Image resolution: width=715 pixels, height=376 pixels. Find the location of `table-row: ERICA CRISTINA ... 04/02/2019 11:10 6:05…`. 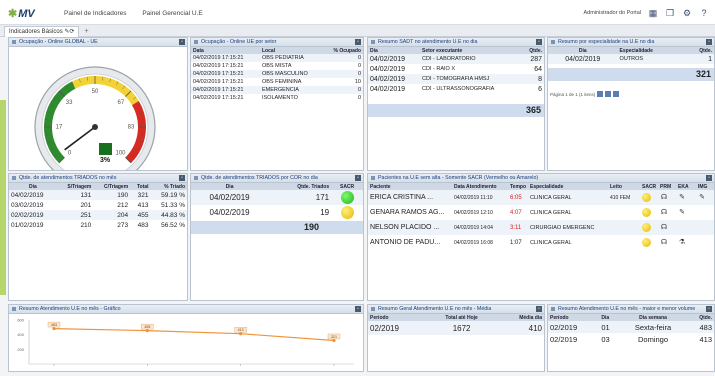

table-row: ERICA CRISTINA ... 04/02/2019 11:10 6:05… is located at coordinates (541, 197).